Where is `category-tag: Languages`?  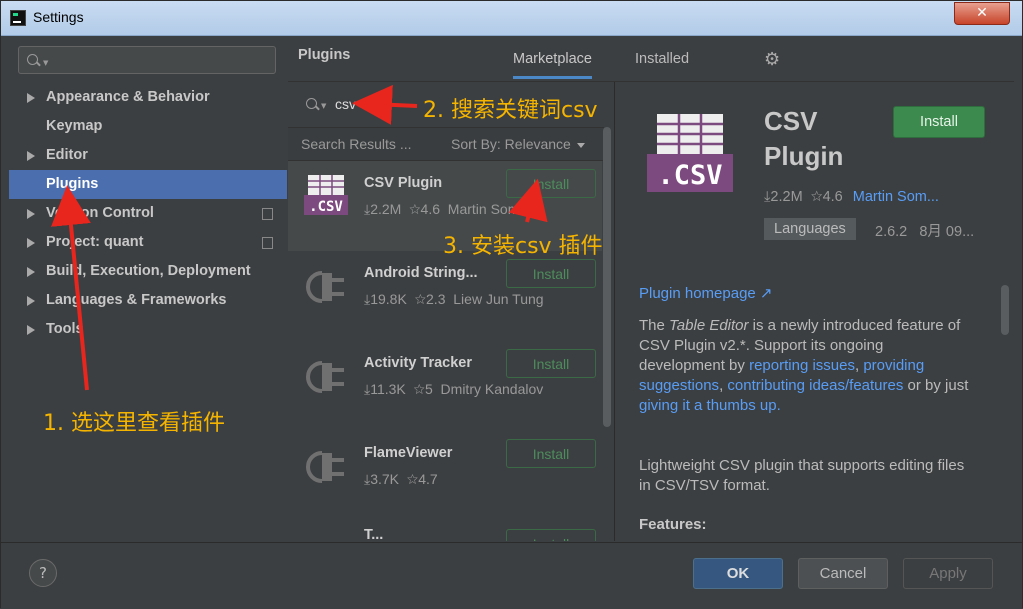
category-tag: Languages is located at coordinates (810, 229).